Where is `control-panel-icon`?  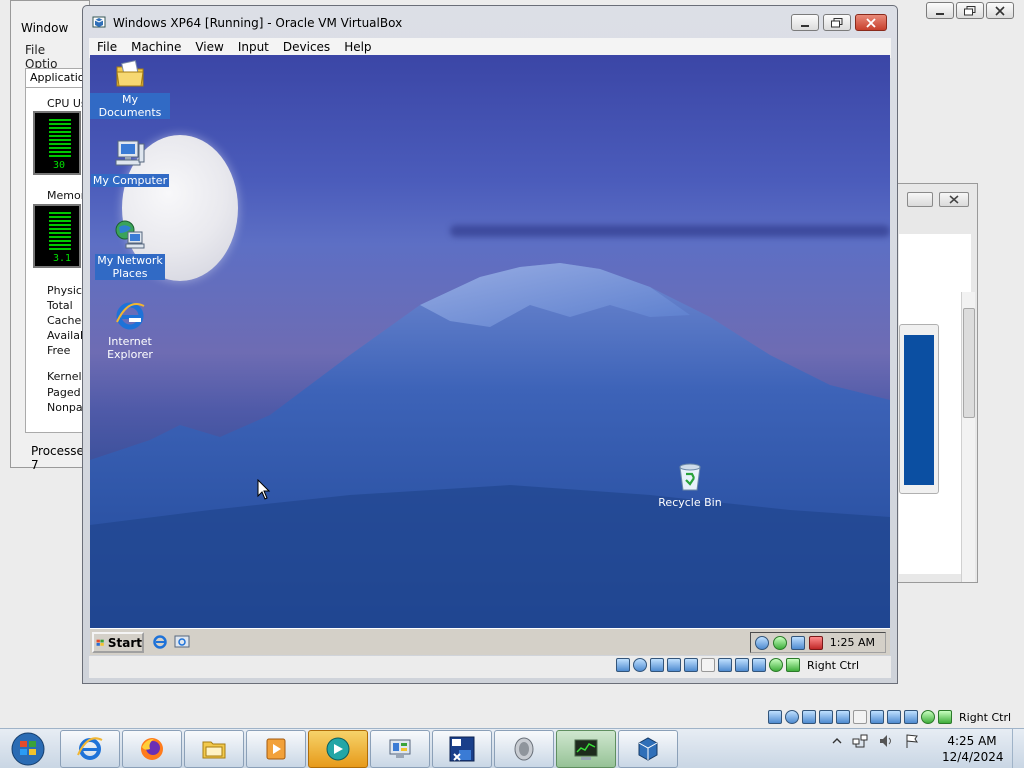
control-panel-icon is located at coordinates (400, 748).